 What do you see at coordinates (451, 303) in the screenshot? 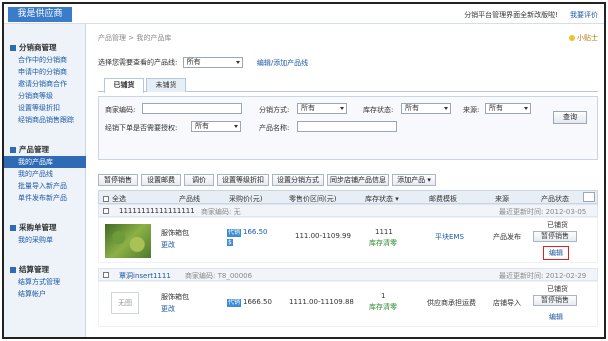
I see `postage-template: 供应商承担运费` at bounding box center [451, 303].